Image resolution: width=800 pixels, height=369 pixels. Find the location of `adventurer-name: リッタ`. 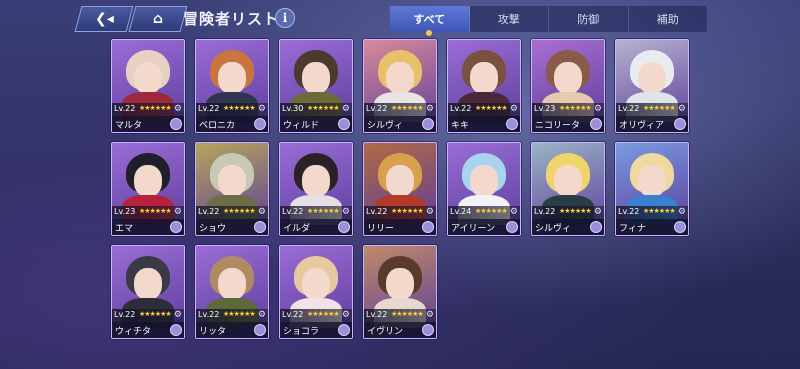

adventurer-name: リッタ is located at coordinates (213, 332).